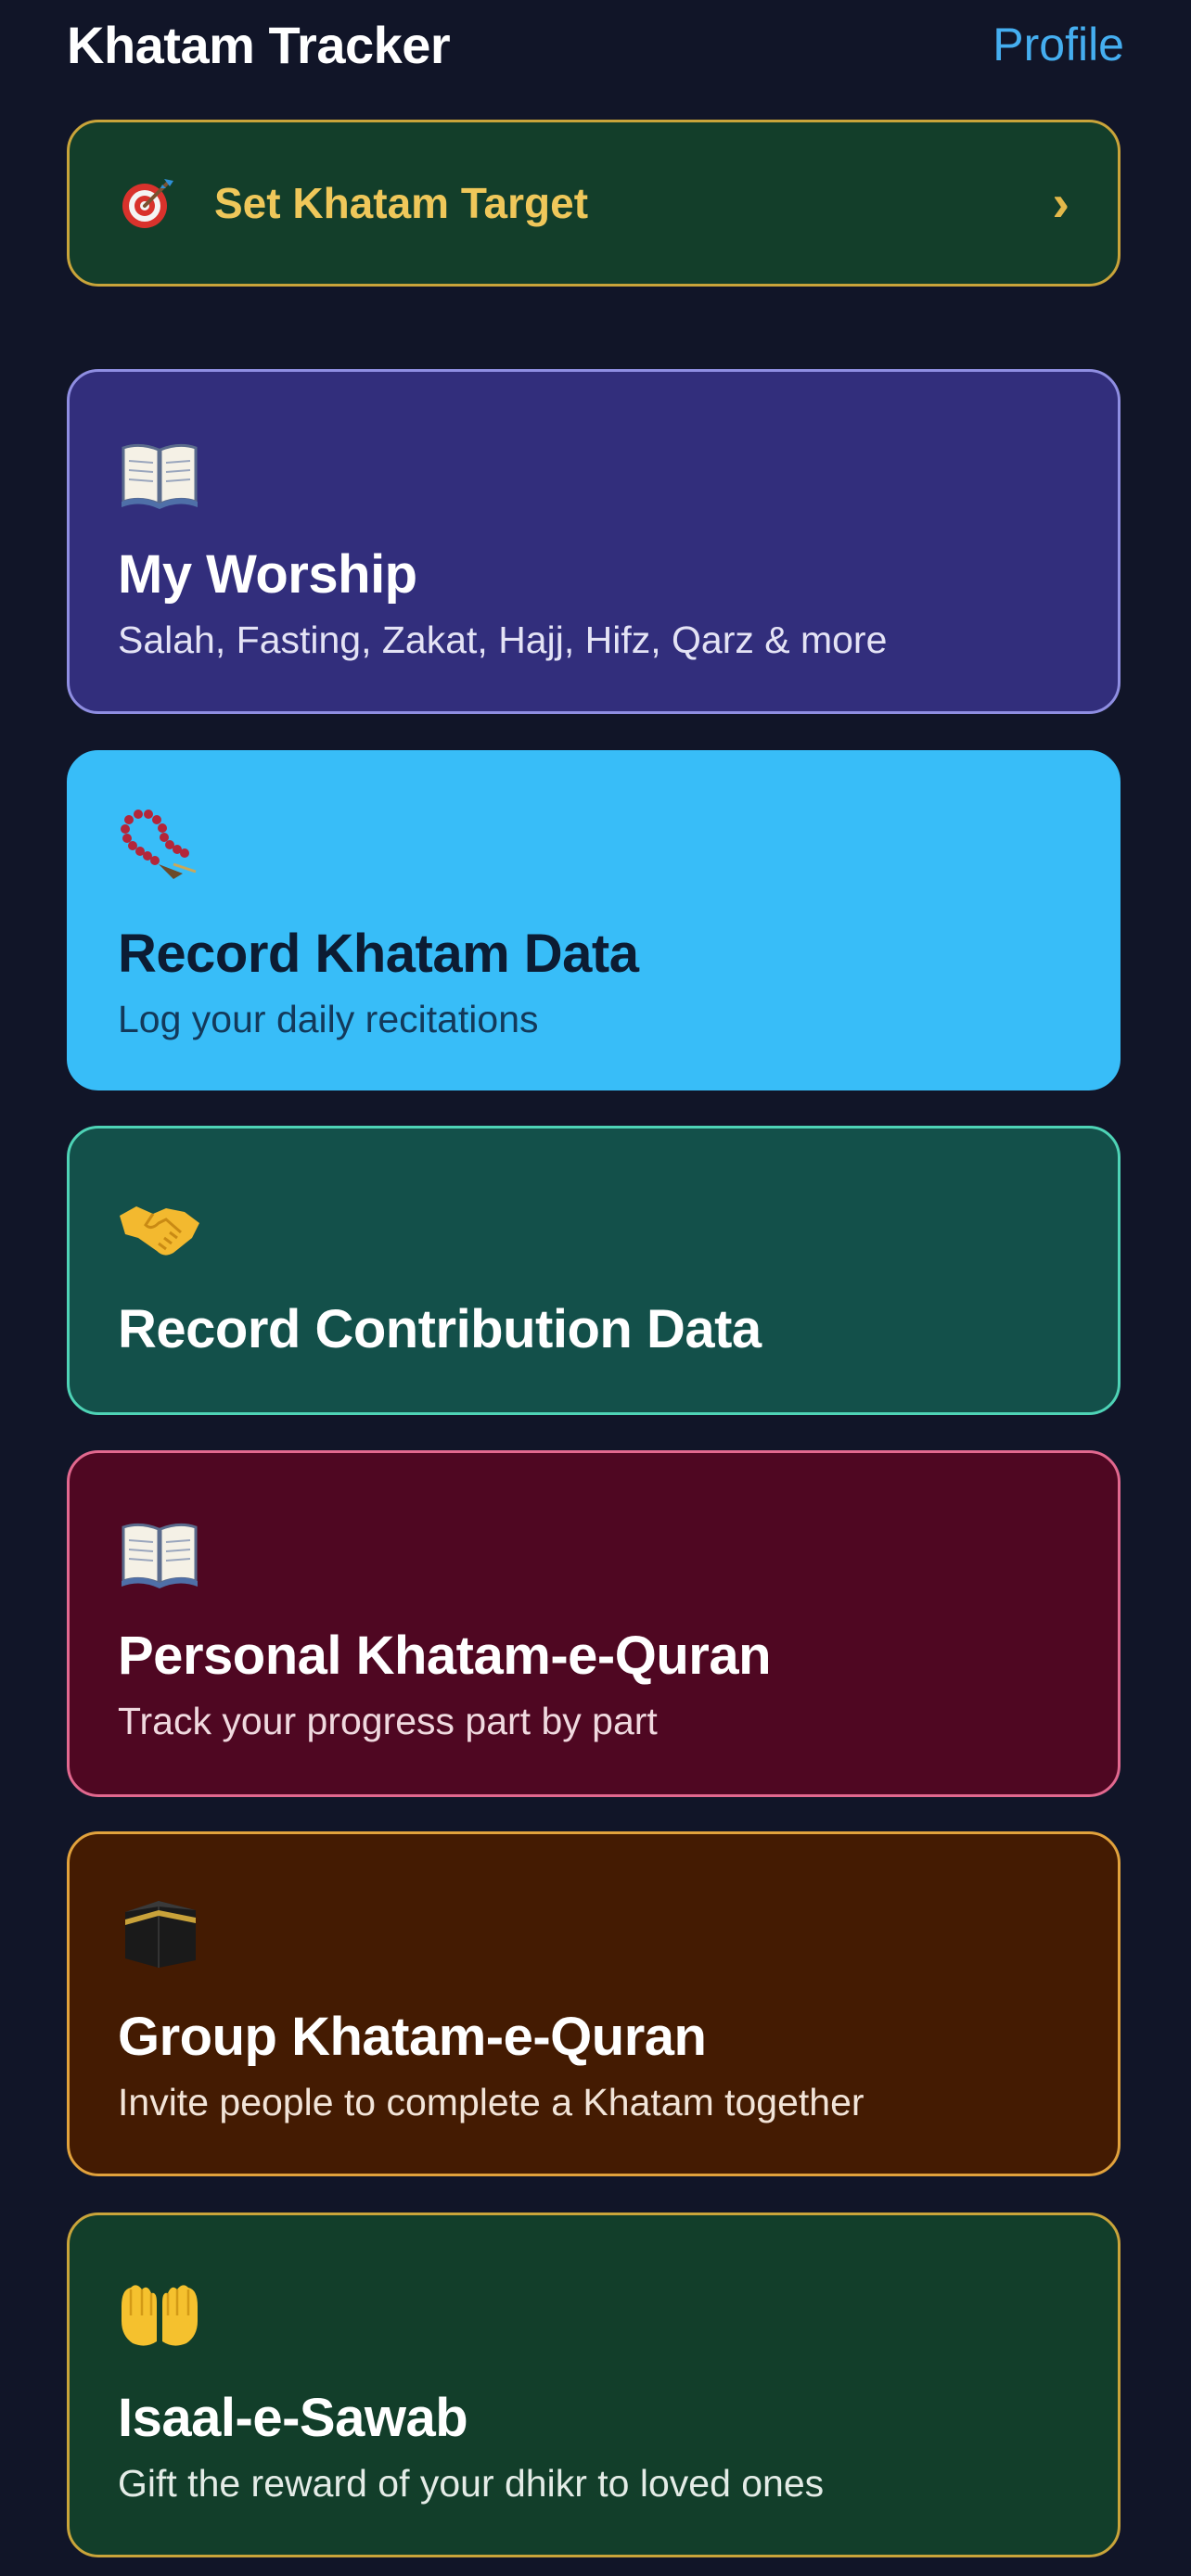 Image resolution: width=1191 pixels, height=2576 pixels. Describe the element at coordinates (401, 203) in the screenshot. I see `set-target-label: Set Khatam Target` at that location.